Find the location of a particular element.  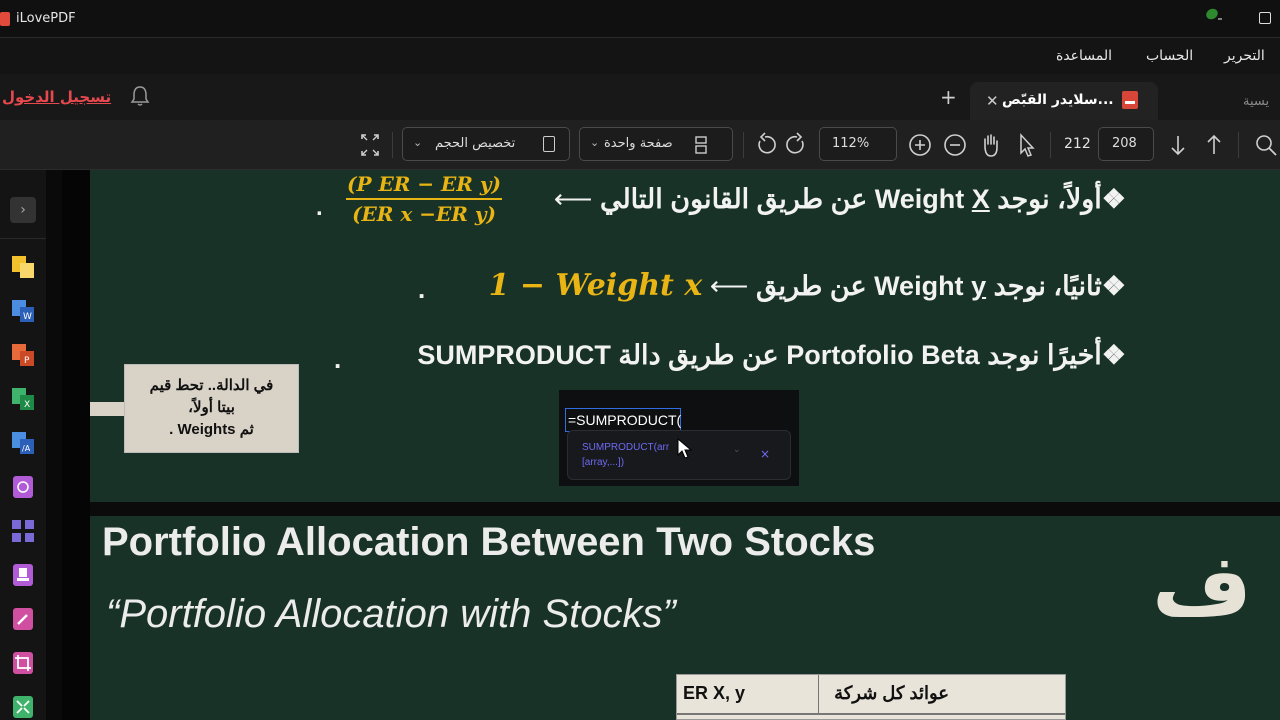

line3-text: أخيرًا نوجد is located at coordinates (1044, 355).